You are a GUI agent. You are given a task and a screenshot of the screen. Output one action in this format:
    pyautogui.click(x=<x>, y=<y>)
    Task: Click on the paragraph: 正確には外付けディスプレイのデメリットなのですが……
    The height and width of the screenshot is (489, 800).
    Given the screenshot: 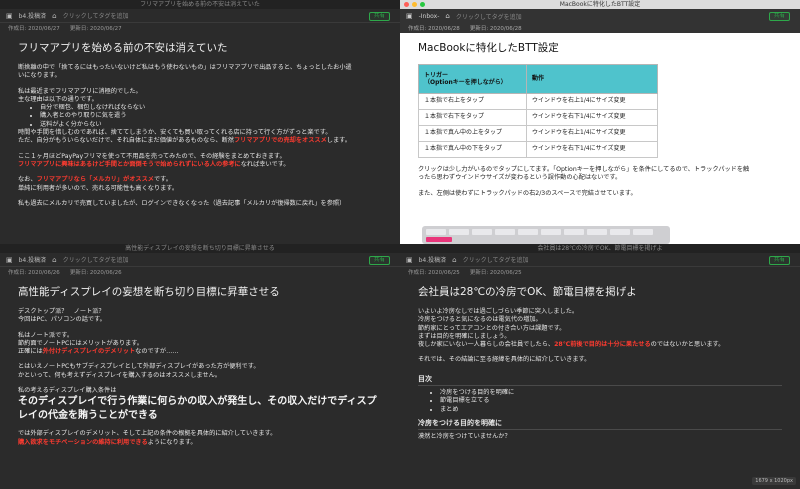 What is the action you would take?
    pyautogui.click(x=200, y=352)
    